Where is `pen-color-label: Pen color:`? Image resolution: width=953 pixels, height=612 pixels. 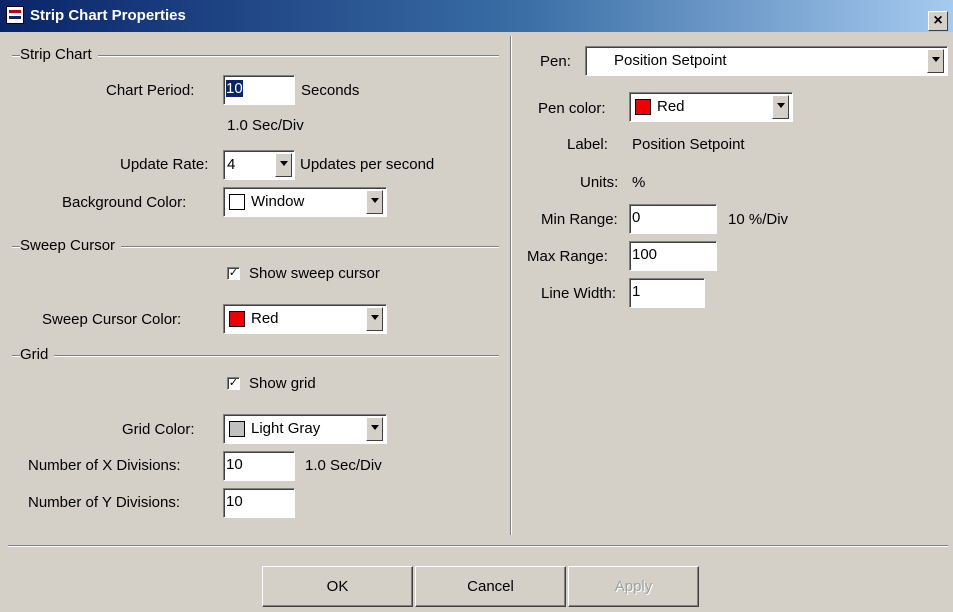 pen-color-label: Pen color: is located at coordinates (572, 108).